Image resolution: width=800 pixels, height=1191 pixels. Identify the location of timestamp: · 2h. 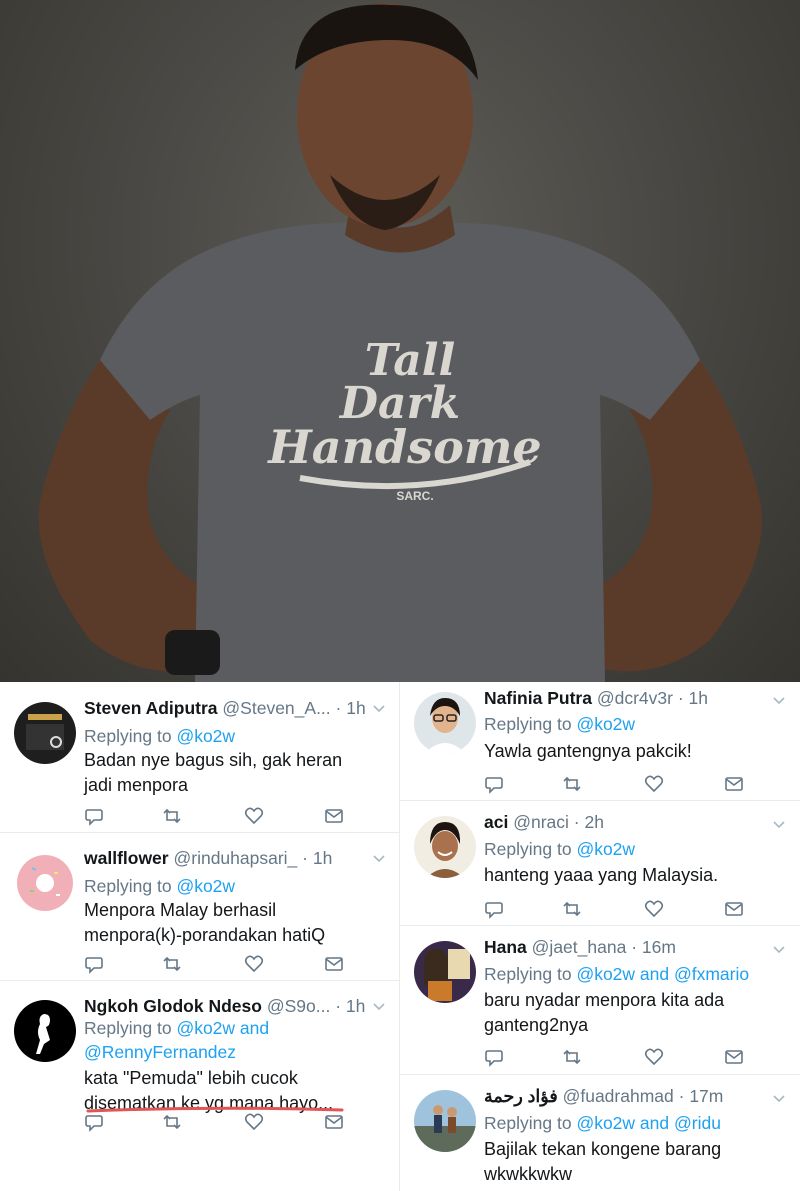
(589, 822).